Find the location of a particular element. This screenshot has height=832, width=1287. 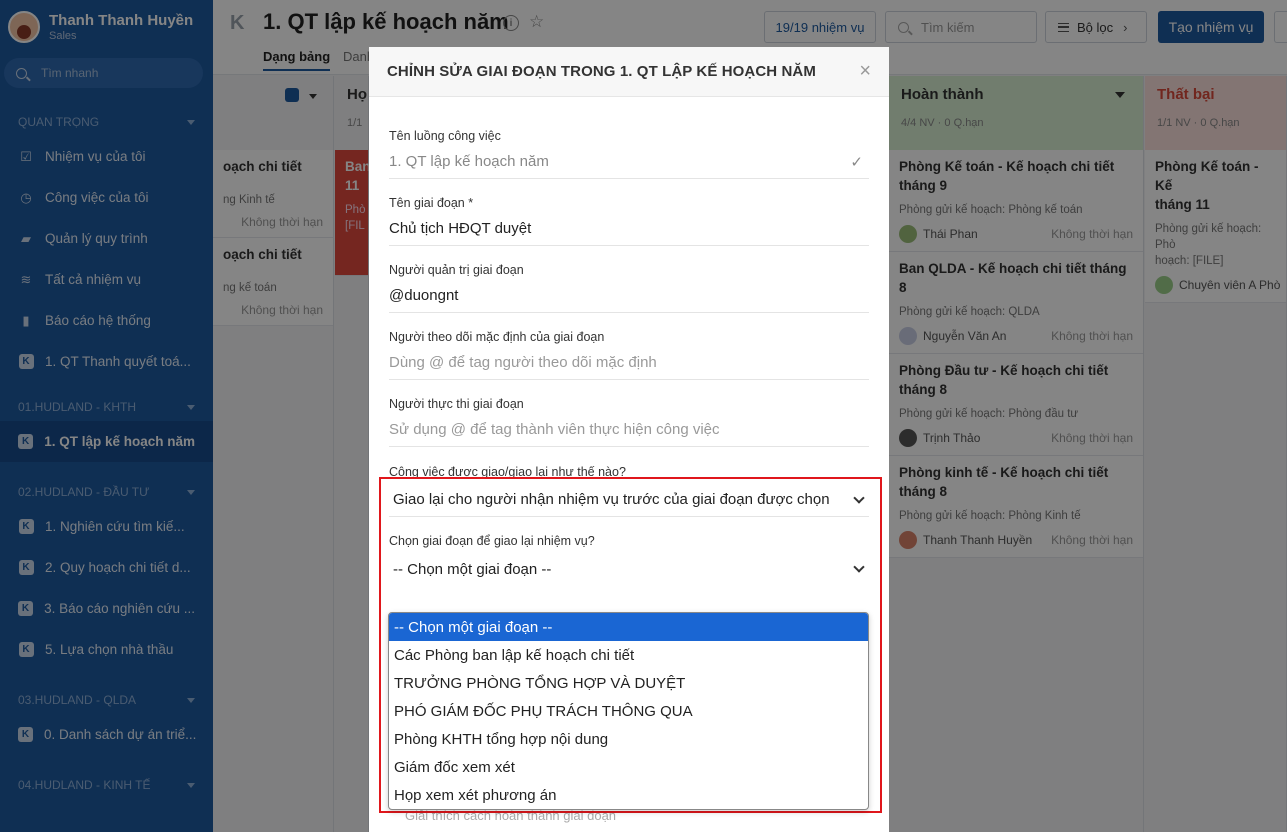

stage-option: Phòng KHTH tổng hợp nội dung is located at coordinates (628, 739).